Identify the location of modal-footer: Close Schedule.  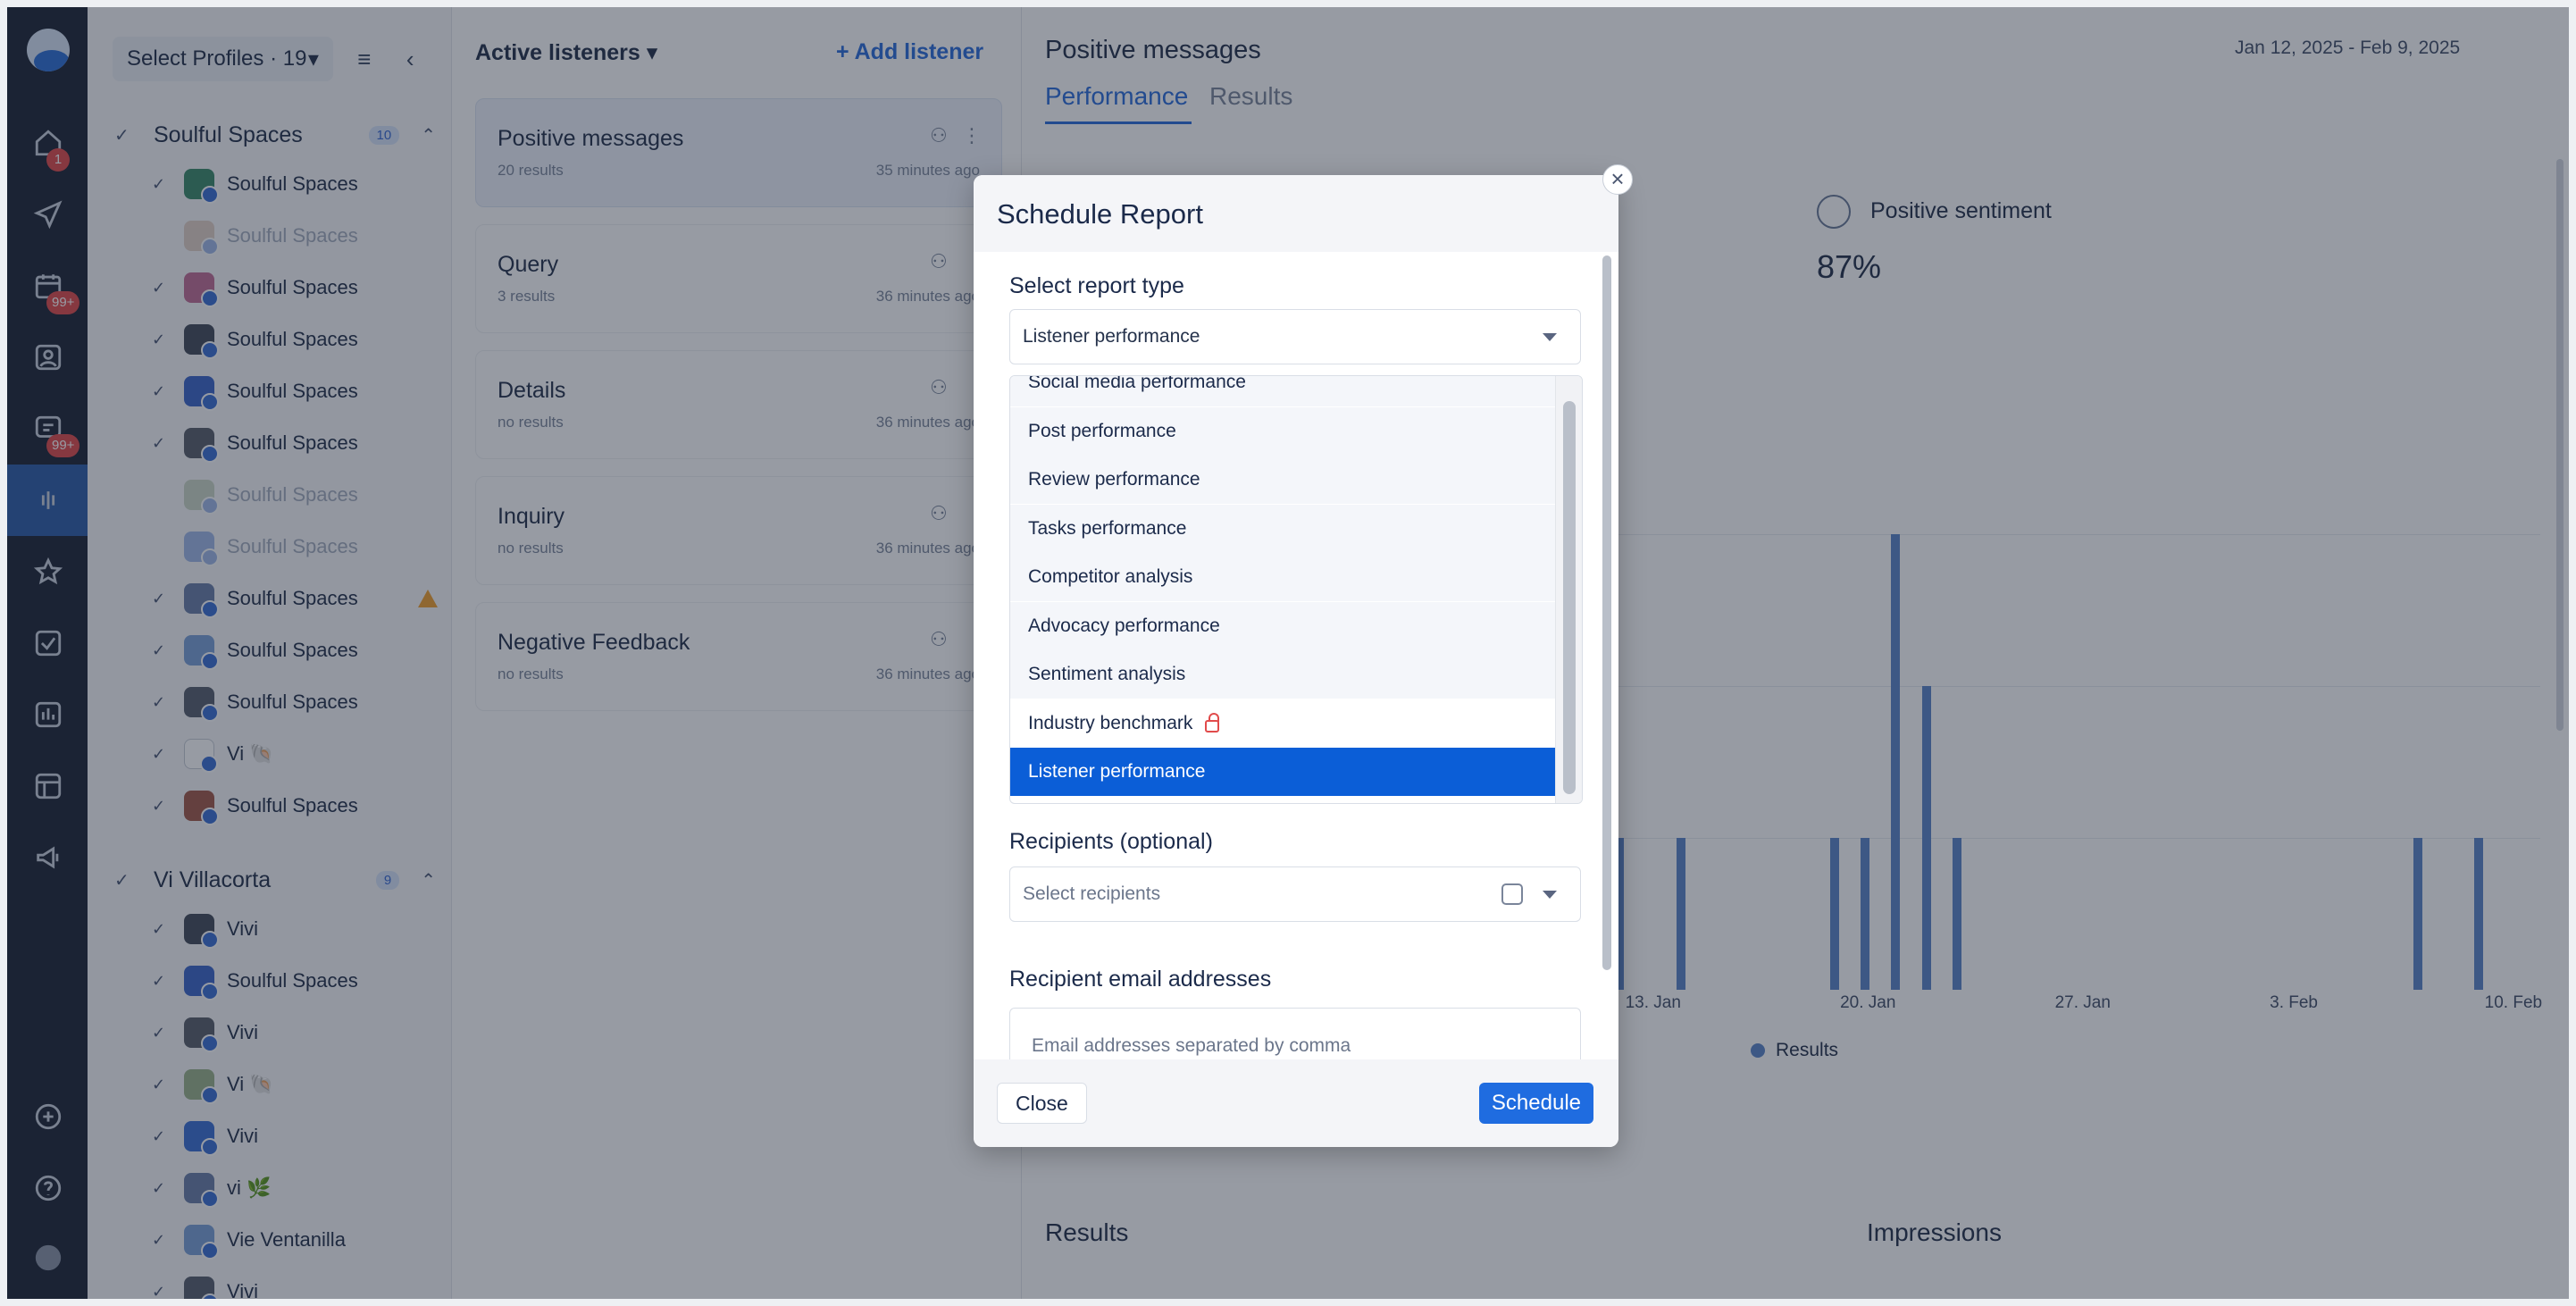
(1296, 1103).